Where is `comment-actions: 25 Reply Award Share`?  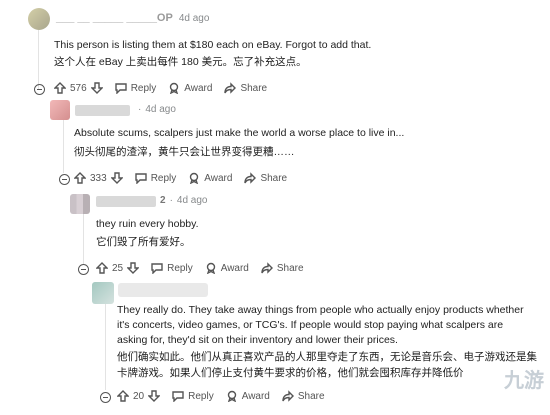 comment-actions: 25 Reply Award Share is located at coordinates (206, 268).